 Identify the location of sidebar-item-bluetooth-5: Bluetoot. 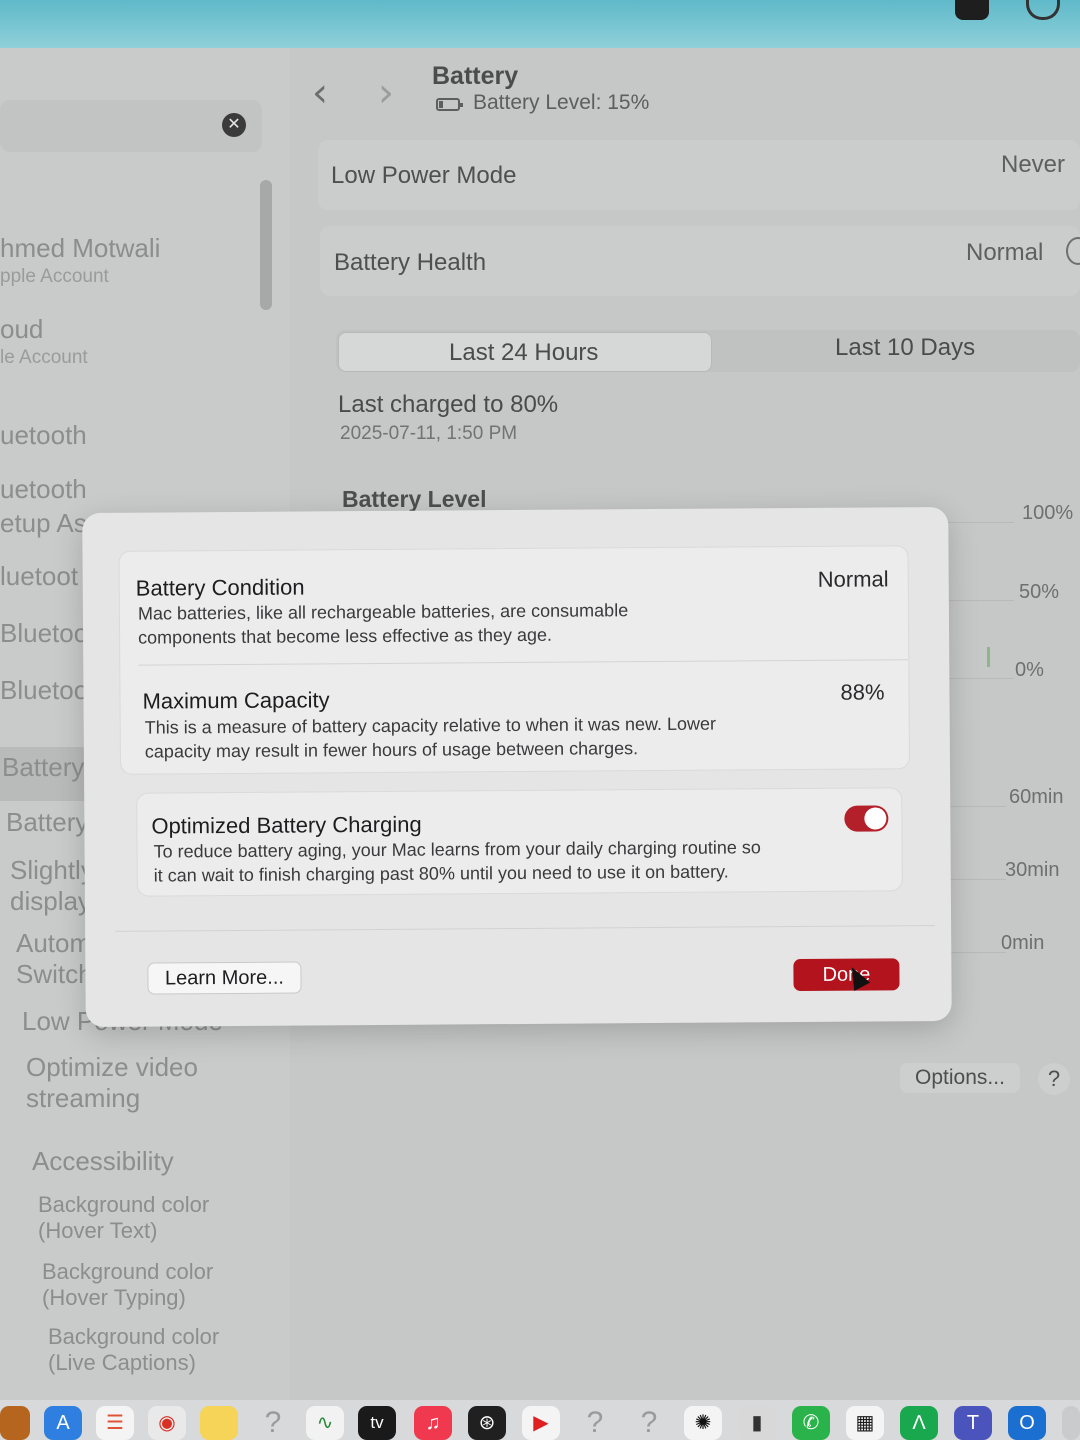
(47, 690).